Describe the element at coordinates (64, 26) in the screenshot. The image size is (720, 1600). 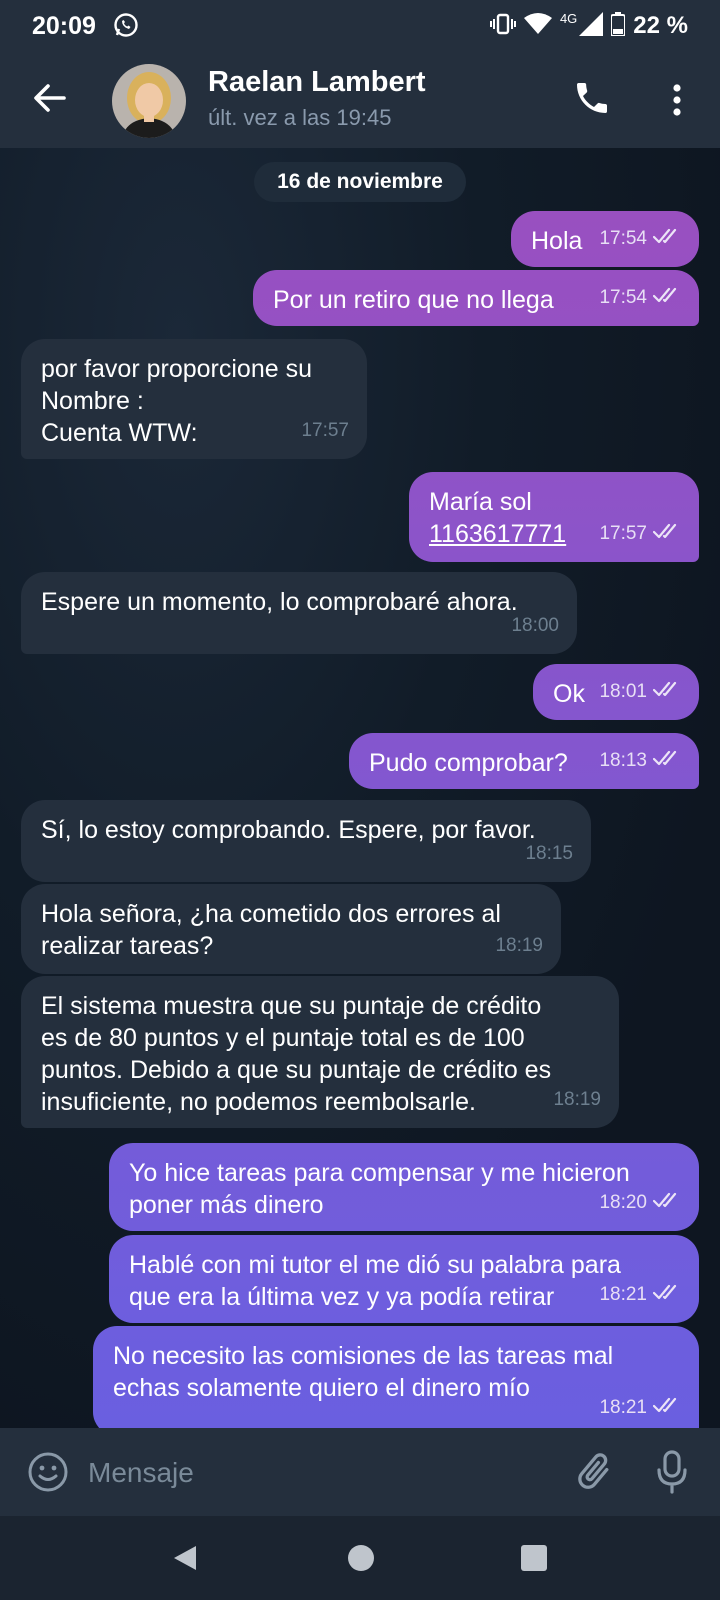
I see `status-time: 20:09` at that location.